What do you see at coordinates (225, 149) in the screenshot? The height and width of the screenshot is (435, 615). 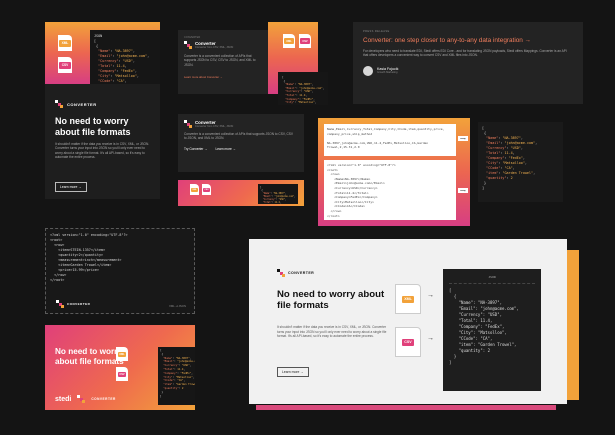 I see `learn-more-link: Learn more →` at bounding box center [225, 149].